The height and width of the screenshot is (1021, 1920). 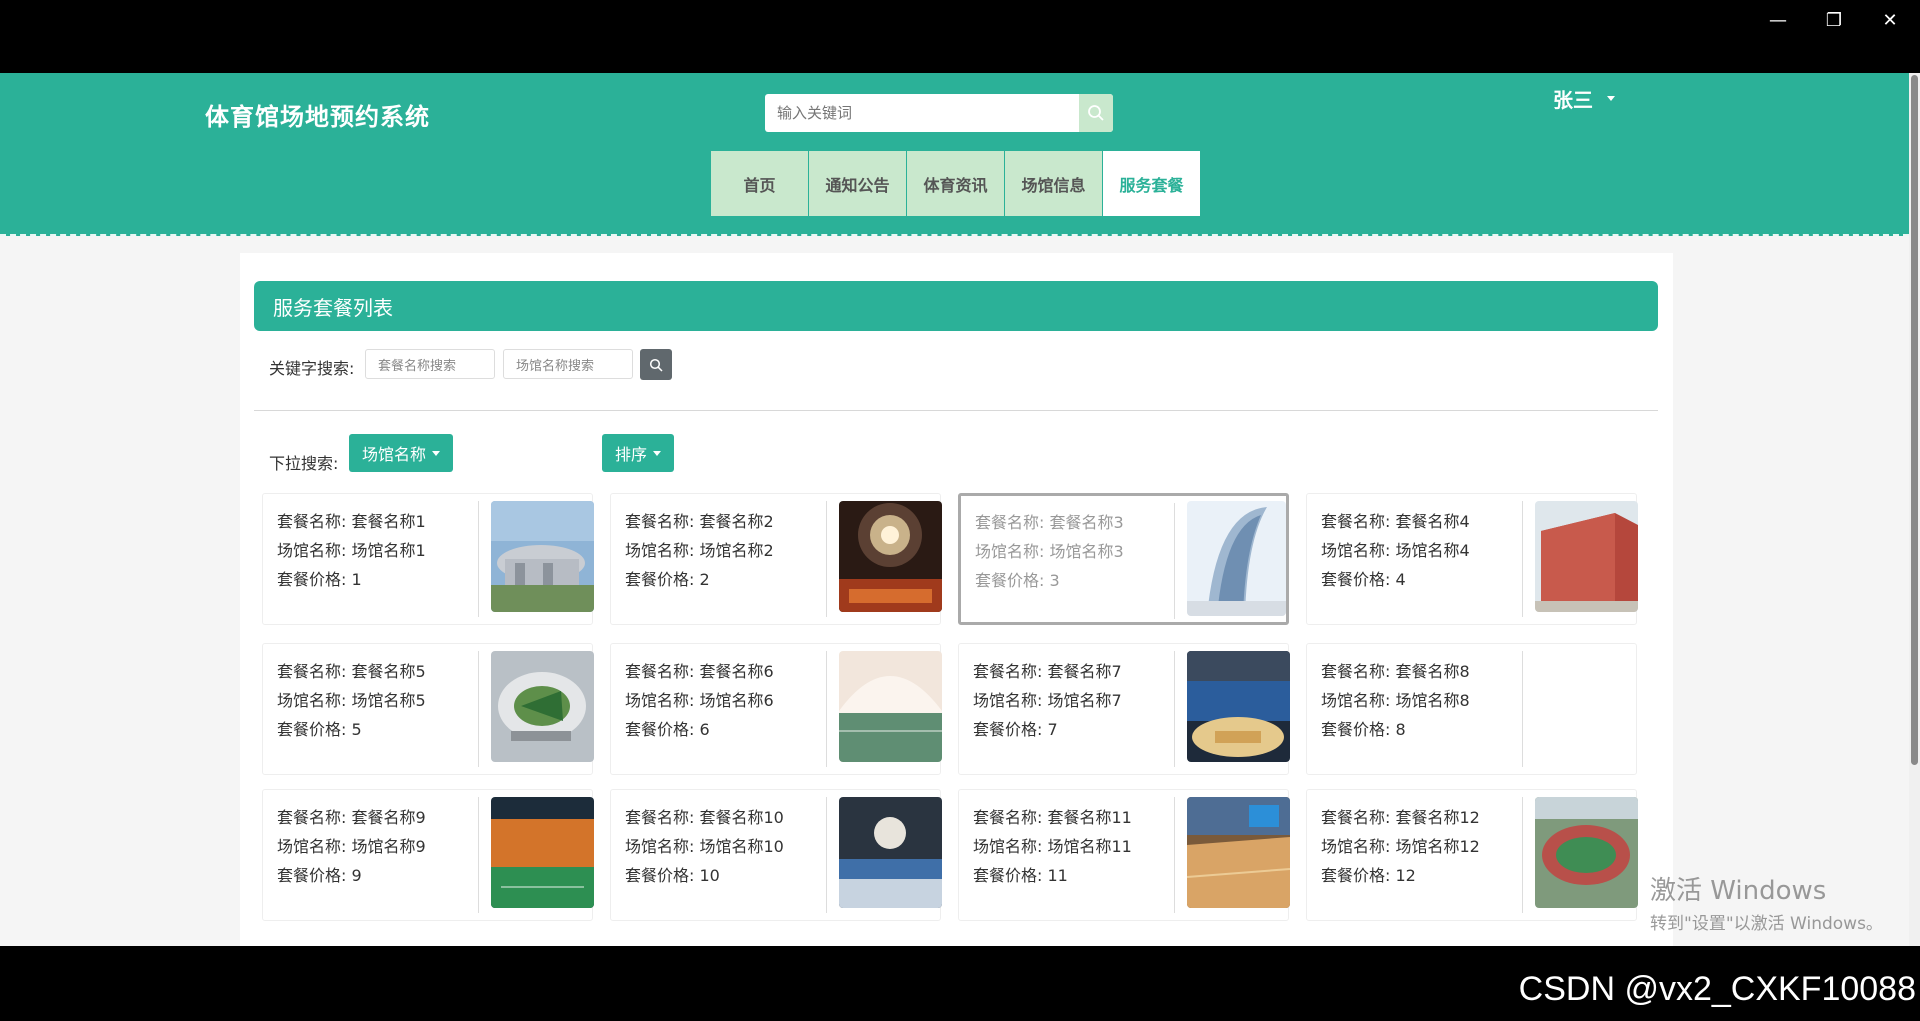 I want to click on package-price: 套餐价格: 4, so click(x=1363, y=579).